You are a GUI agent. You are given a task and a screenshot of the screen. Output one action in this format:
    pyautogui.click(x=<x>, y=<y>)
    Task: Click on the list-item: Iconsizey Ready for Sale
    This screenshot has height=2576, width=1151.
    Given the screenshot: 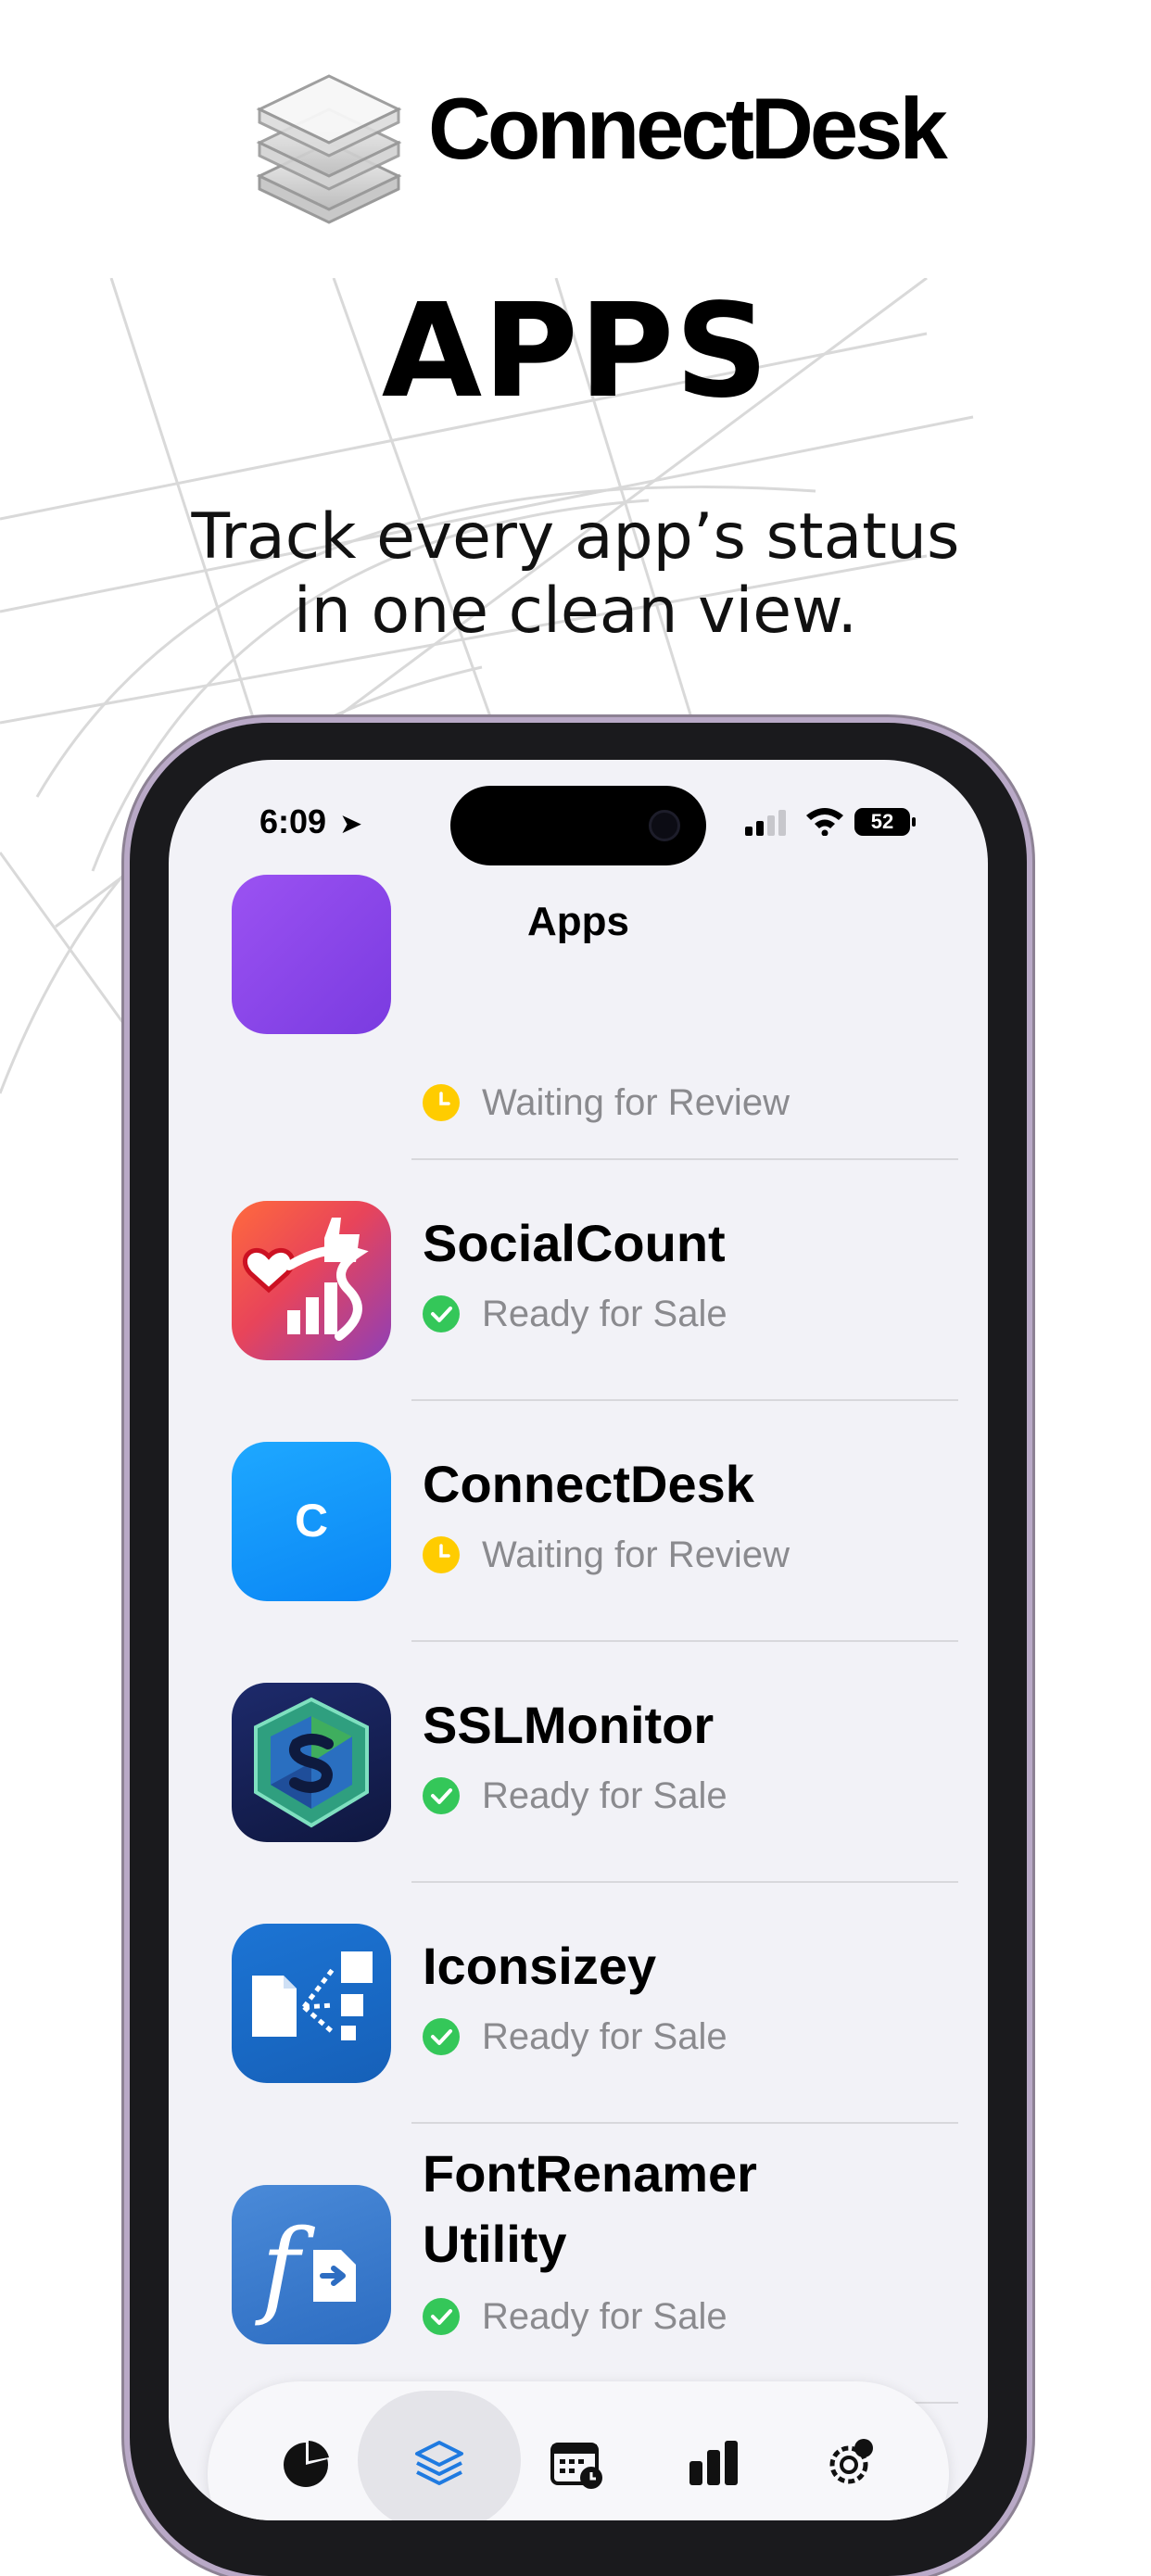 What is the action you would take?
    pyautogui.click(x=578, y=2003)
    